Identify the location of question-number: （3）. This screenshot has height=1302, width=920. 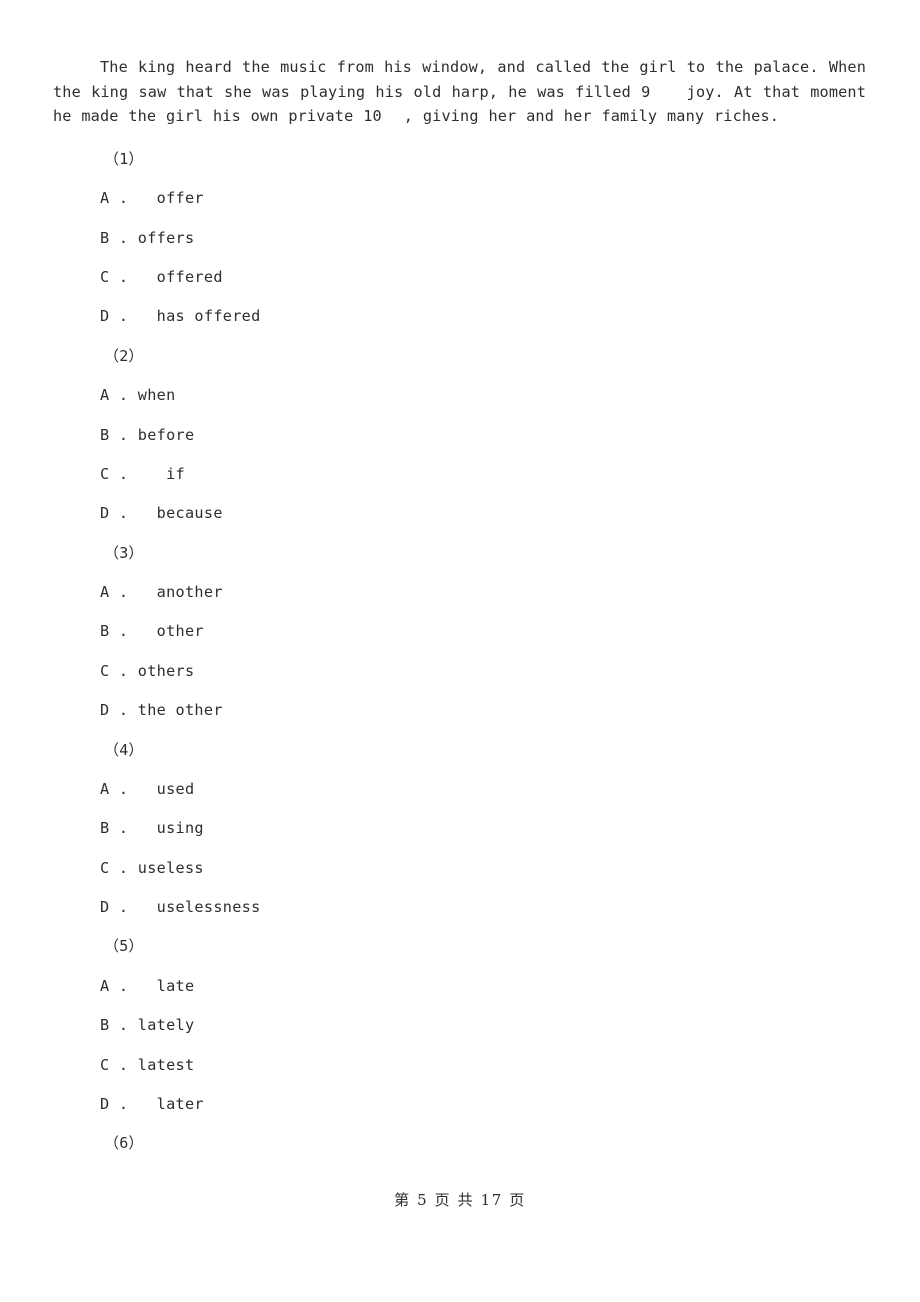
(124, 552).